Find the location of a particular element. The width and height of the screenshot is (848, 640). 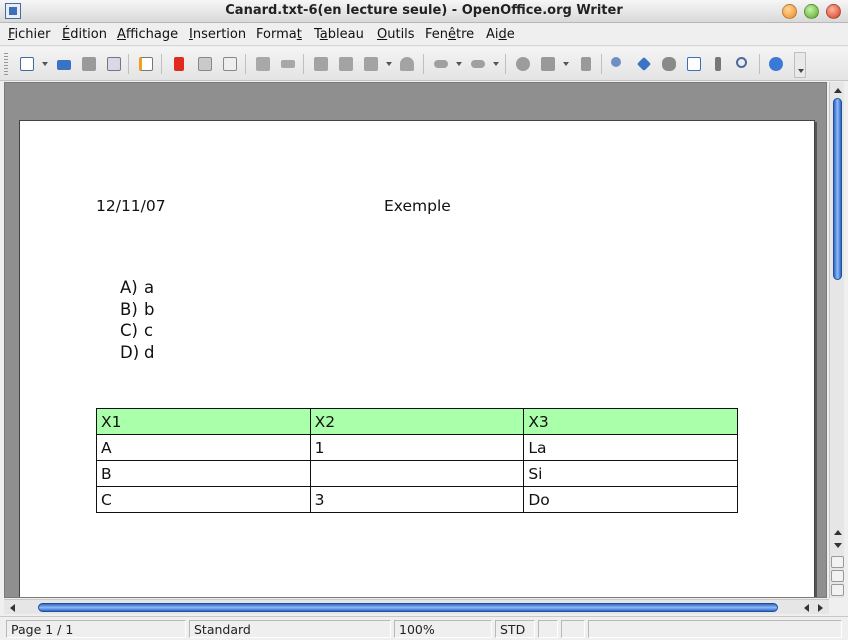

clone-formatting-icon is located at coordinates (407, 64).